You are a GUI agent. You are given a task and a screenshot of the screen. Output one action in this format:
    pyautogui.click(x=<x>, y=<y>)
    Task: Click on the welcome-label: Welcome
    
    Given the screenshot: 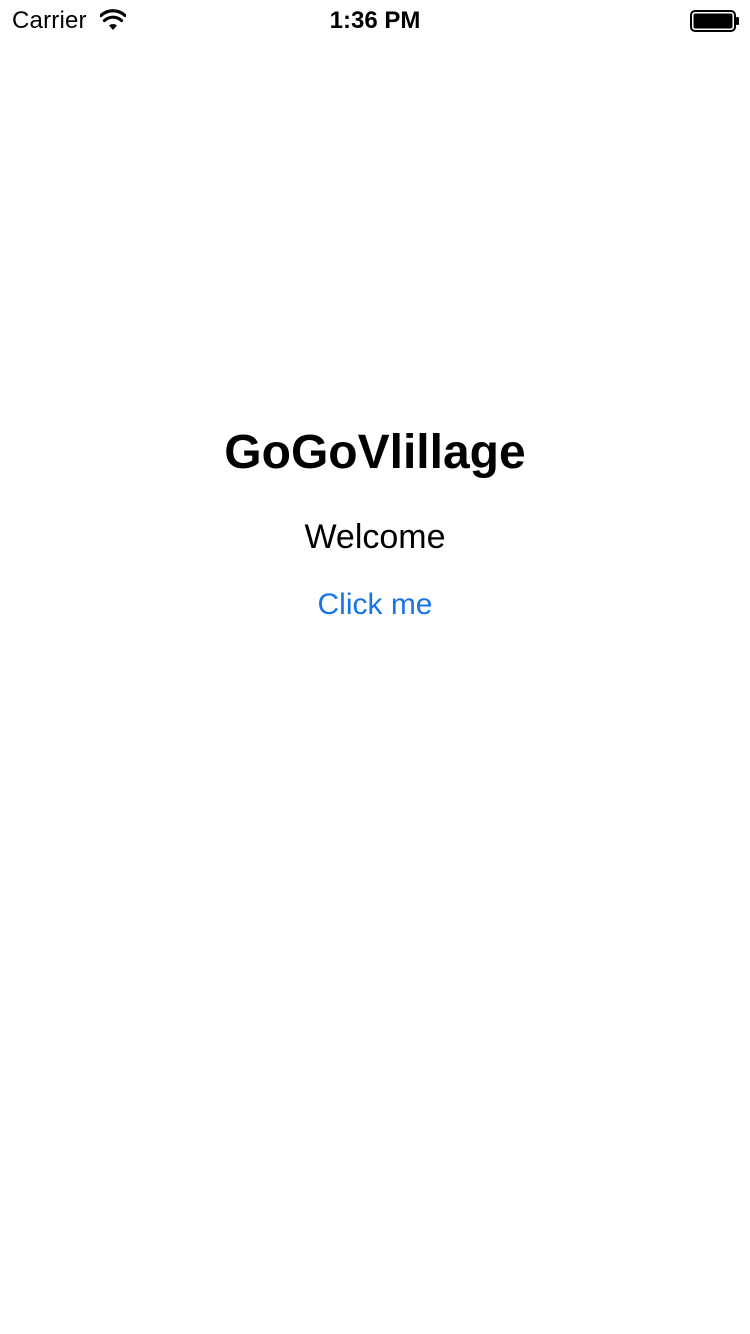 What is the action you would take?
    pyautogui.click(x=375, y=537)
    